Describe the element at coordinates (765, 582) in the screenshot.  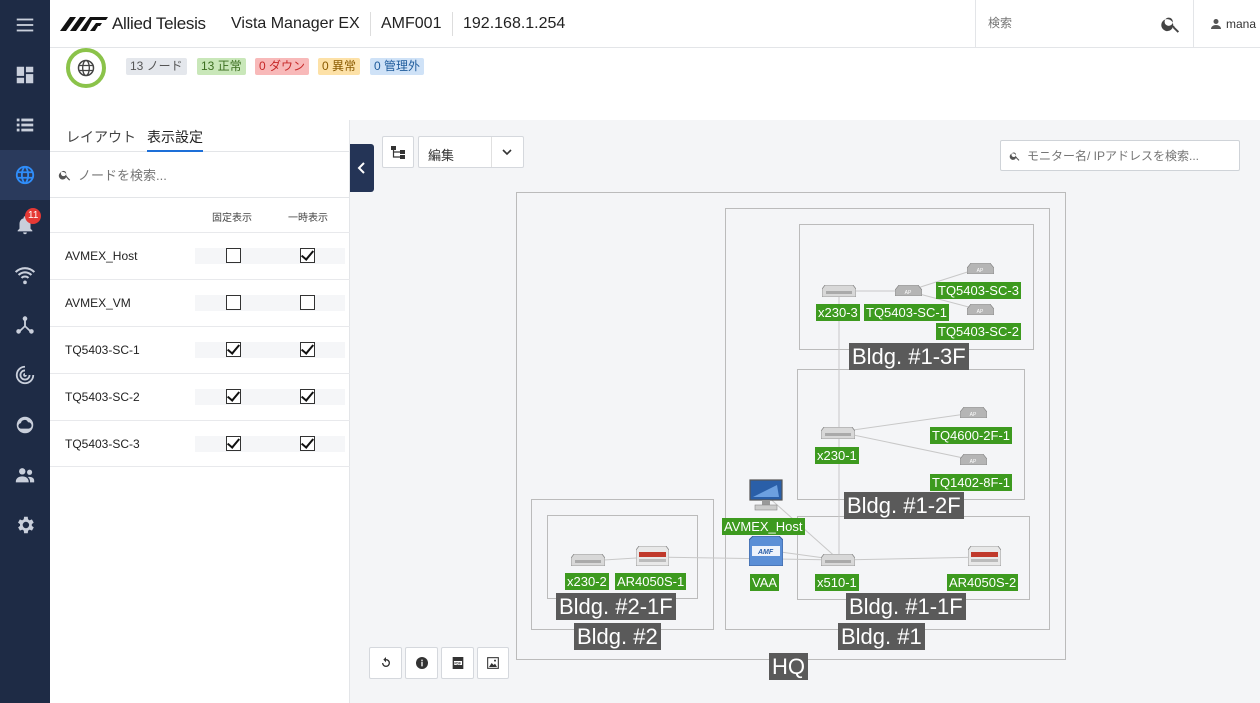
I see `node-label-vaa: VAA` at that location.